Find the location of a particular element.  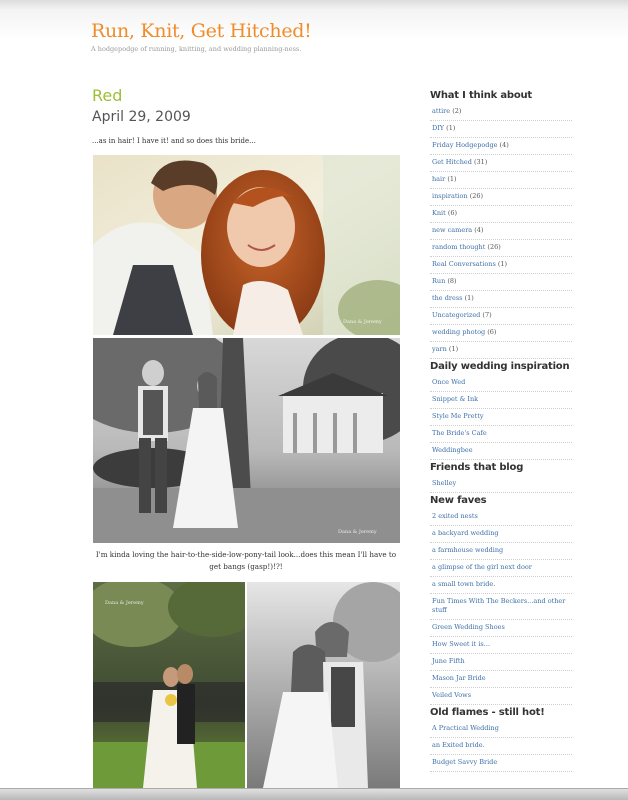

category-label: random thought is located at coordinates (458, 247).